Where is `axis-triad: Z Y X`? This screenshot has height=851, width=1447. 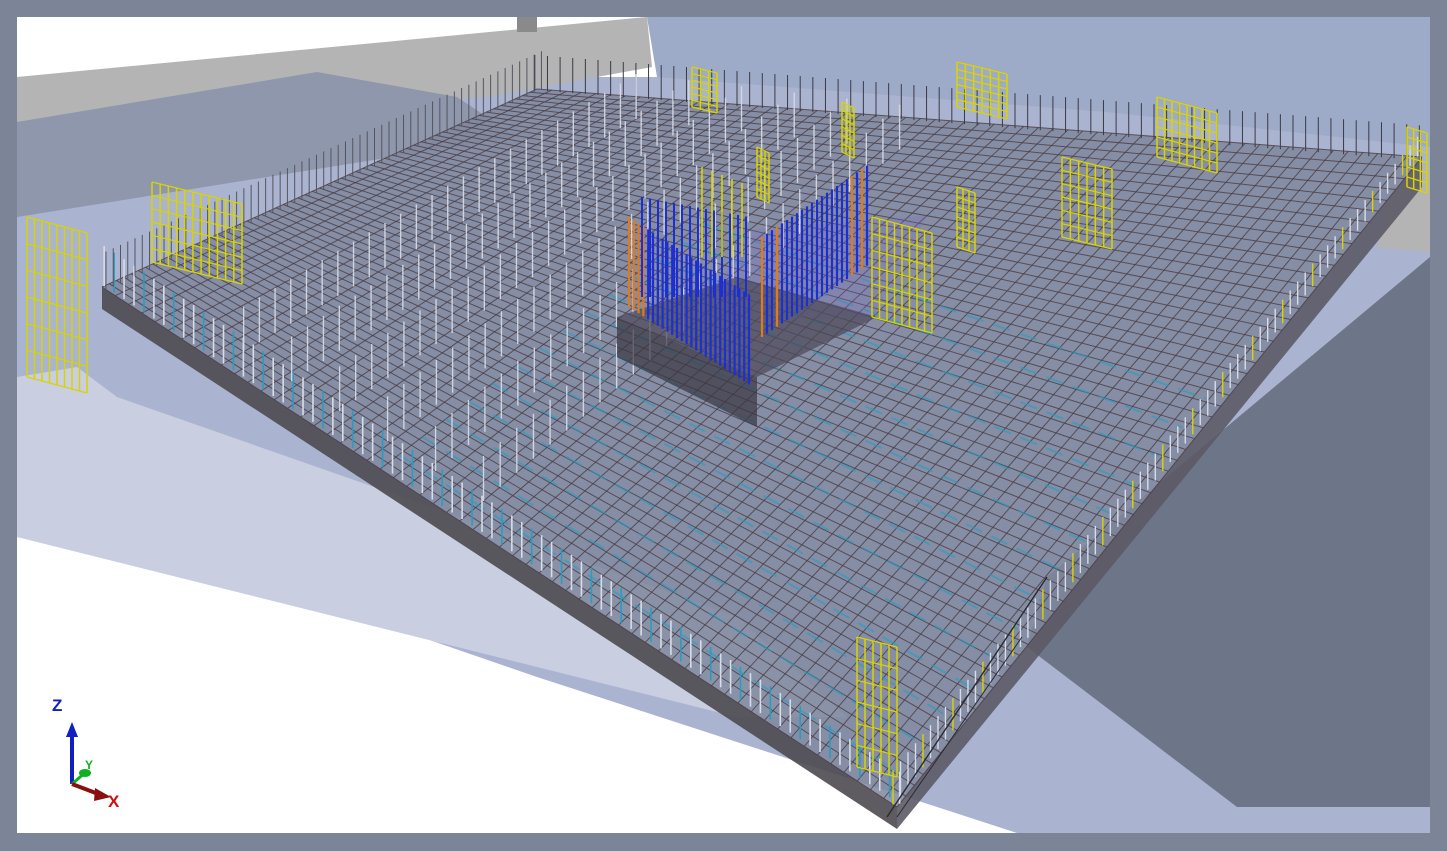 axis-triad: Z Y X is located at coordinates (80, 750).